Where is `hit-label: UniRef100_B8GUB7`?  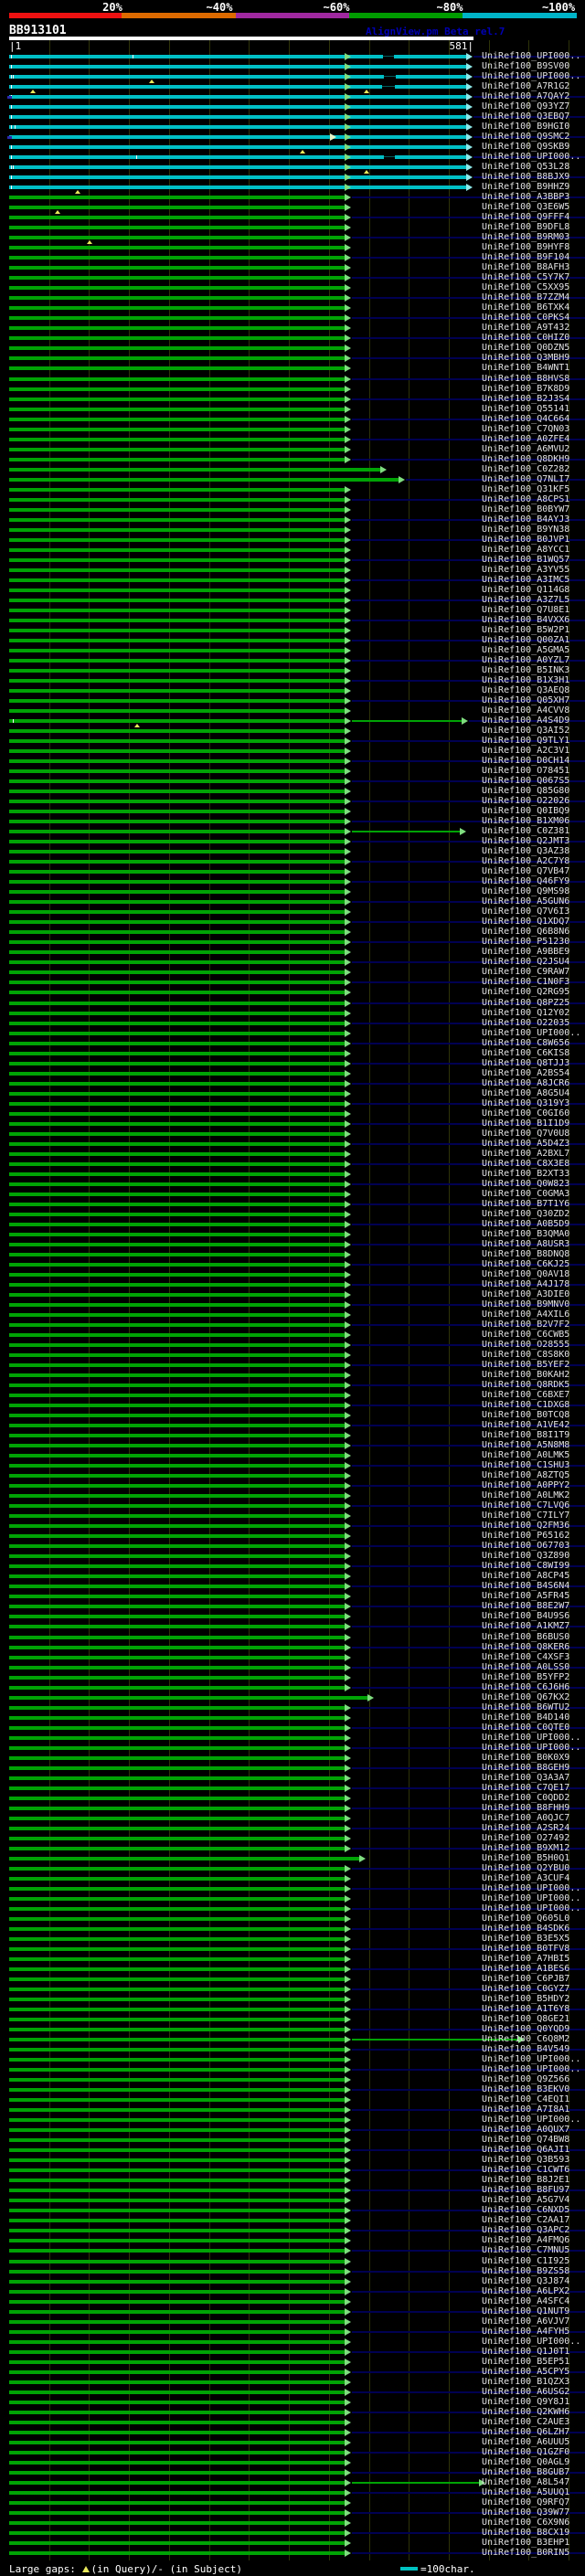
hit-label: UniRef100_B8GUB7 is located at coordinates (525, 2472).